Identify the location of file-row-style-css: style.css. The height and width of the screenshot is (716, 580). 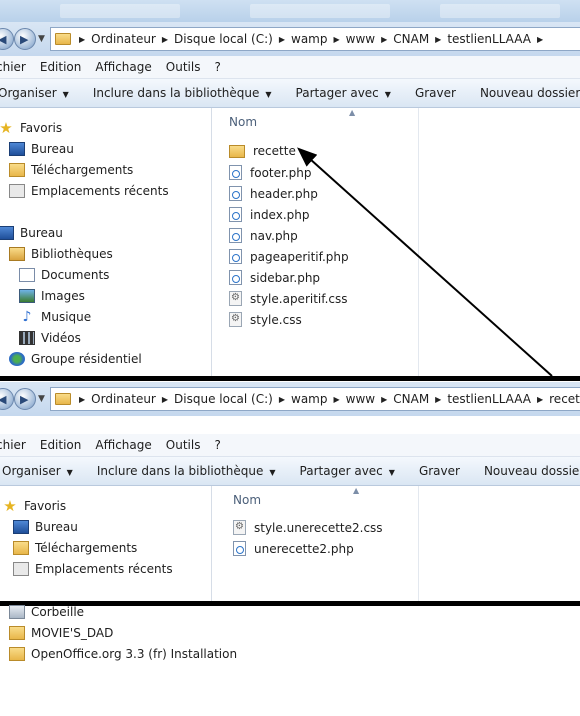
(265, 319).